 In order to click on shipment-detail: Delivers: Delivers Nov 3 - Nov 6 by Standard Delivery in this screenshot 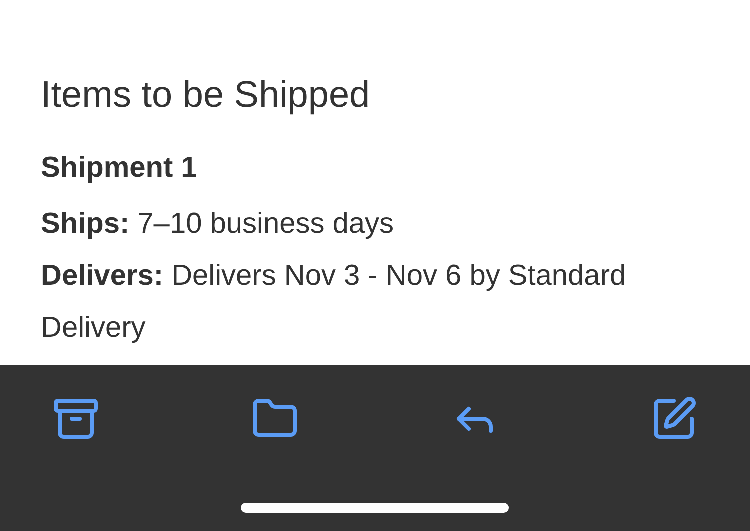, I will do `click(334, 302)`.